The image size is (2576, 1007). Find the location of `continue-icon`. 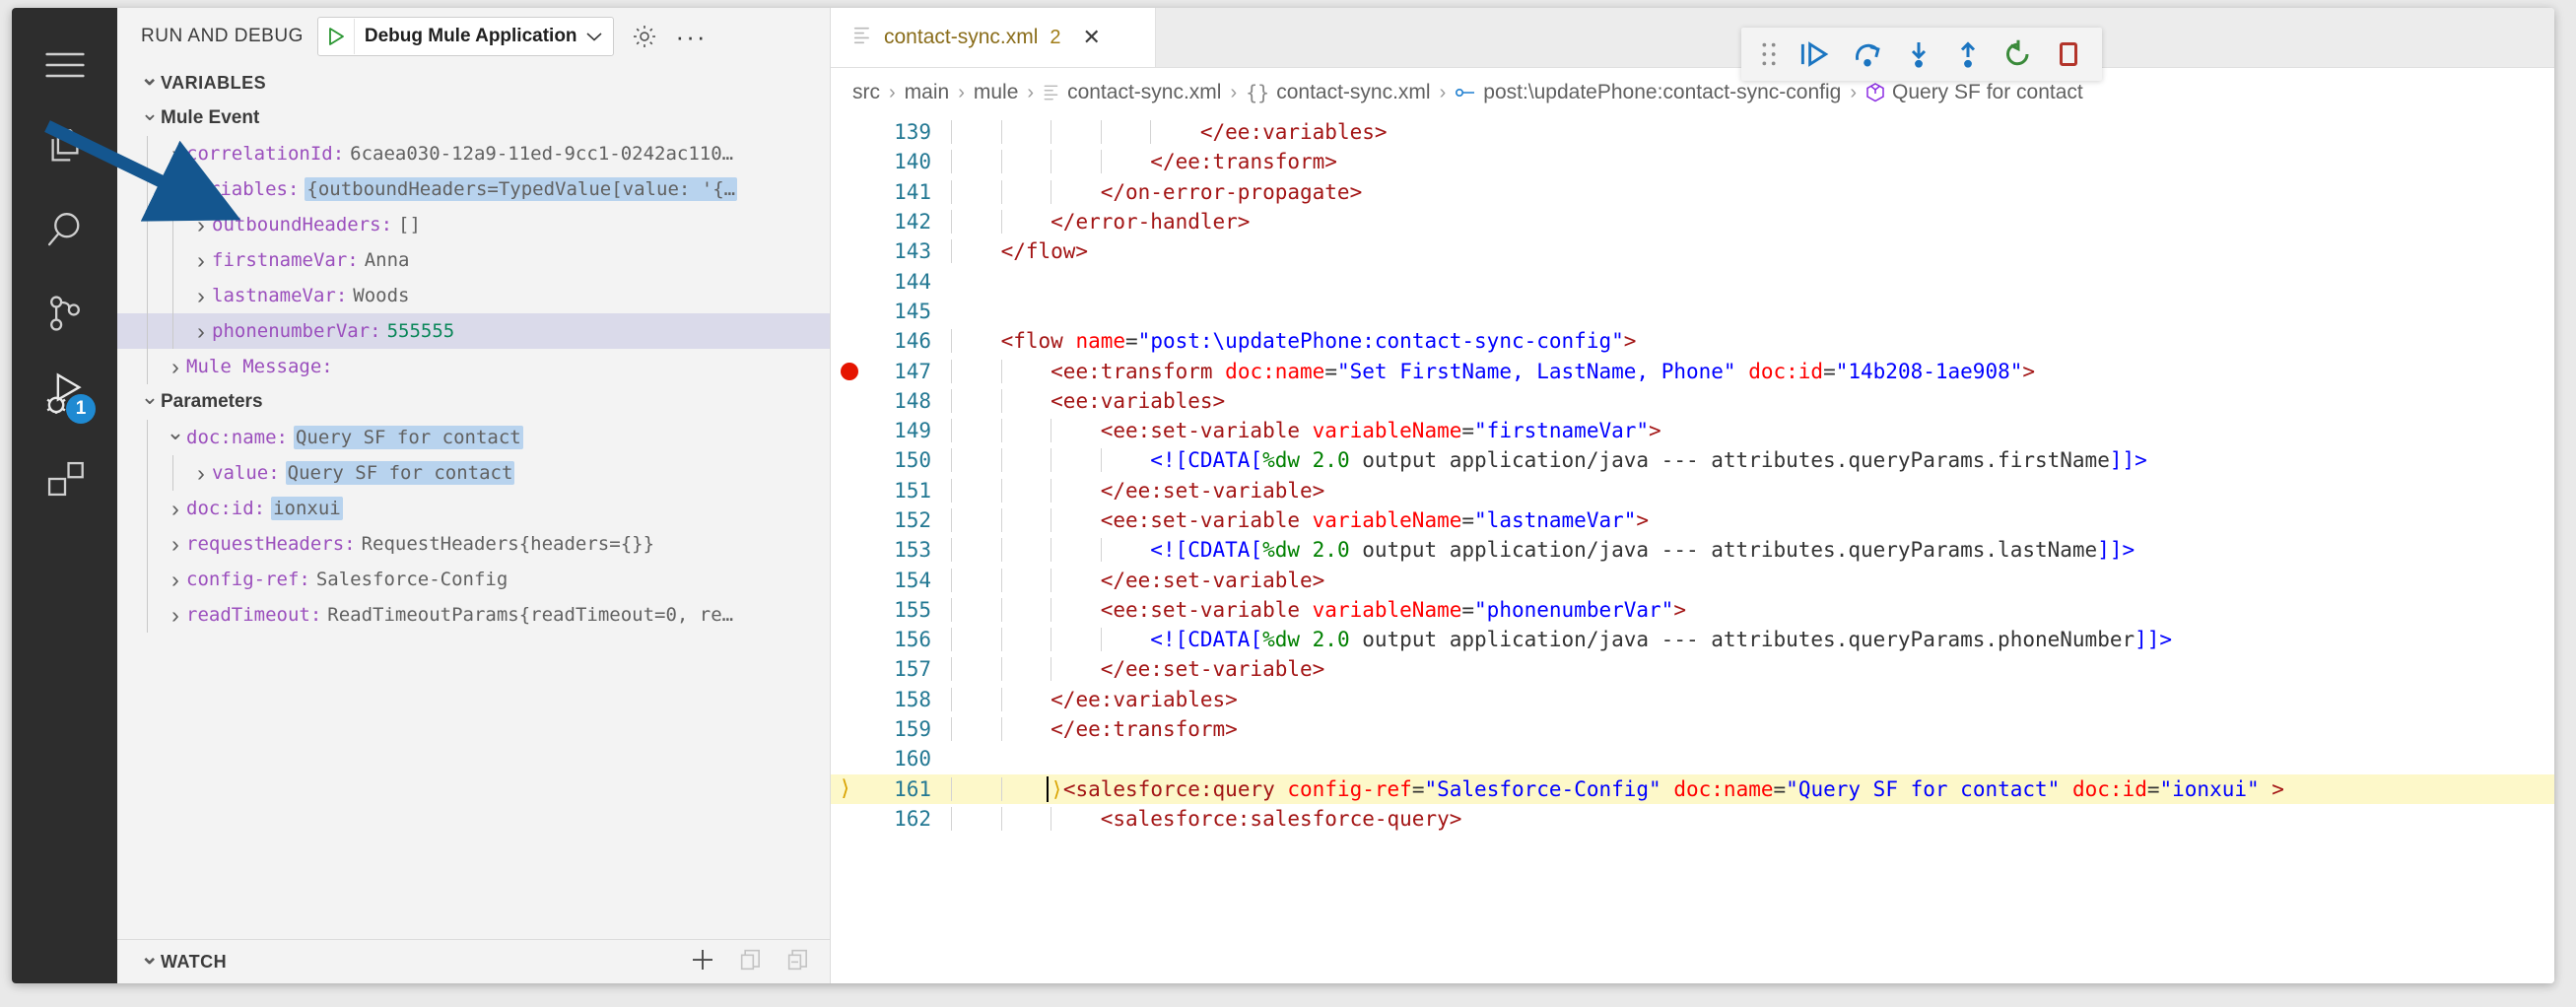

continue-icon is located at coordinates (1814, 54).